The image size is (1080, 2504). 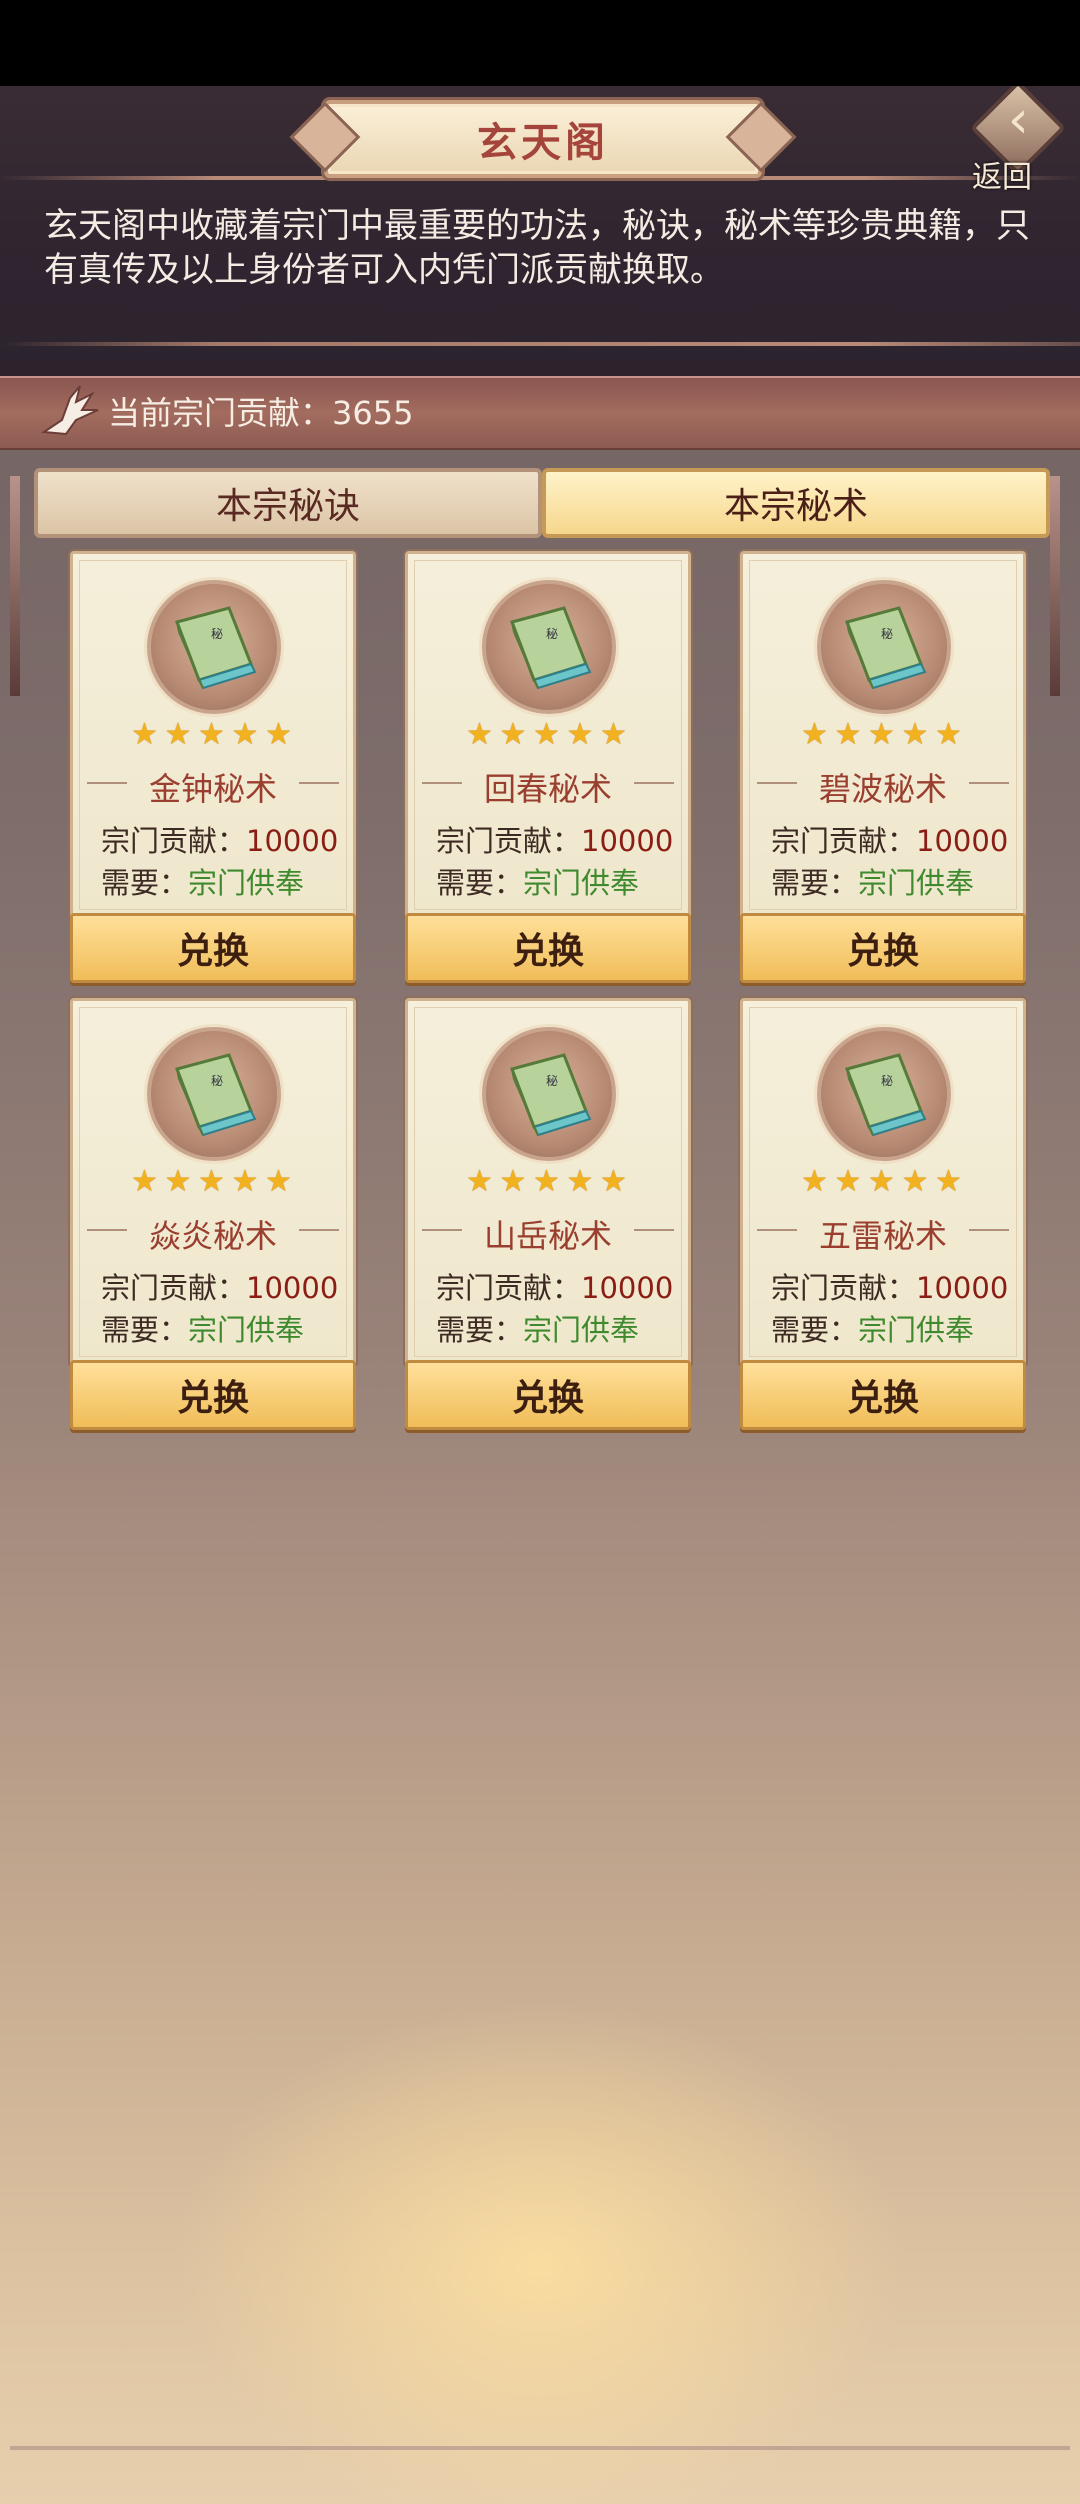 I want to click on item-card: 秘 ★ ★ ★ ★ ★ 山岳秘术 宗门贡献：10000 需要：宗门供奉 兑换, so click(x=548, y=1214).